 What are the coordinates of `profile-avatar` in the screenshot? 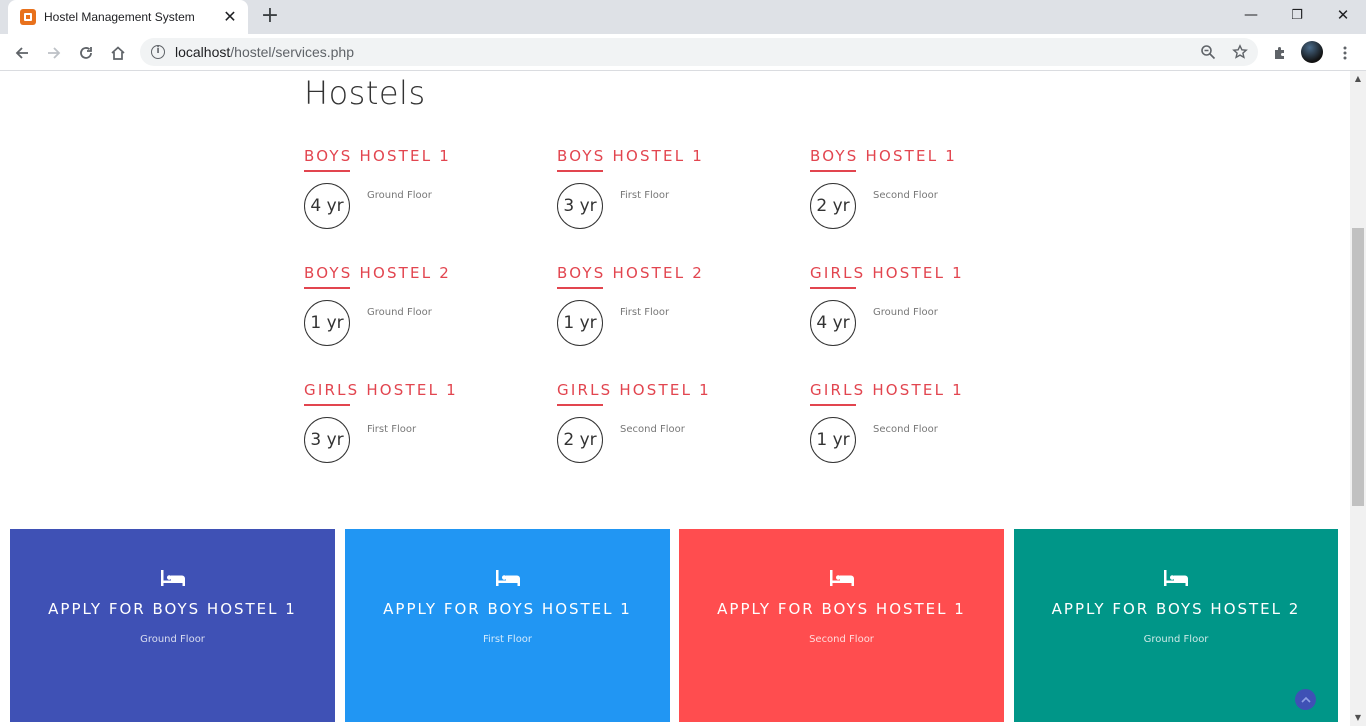 It's located at (1312, 52).